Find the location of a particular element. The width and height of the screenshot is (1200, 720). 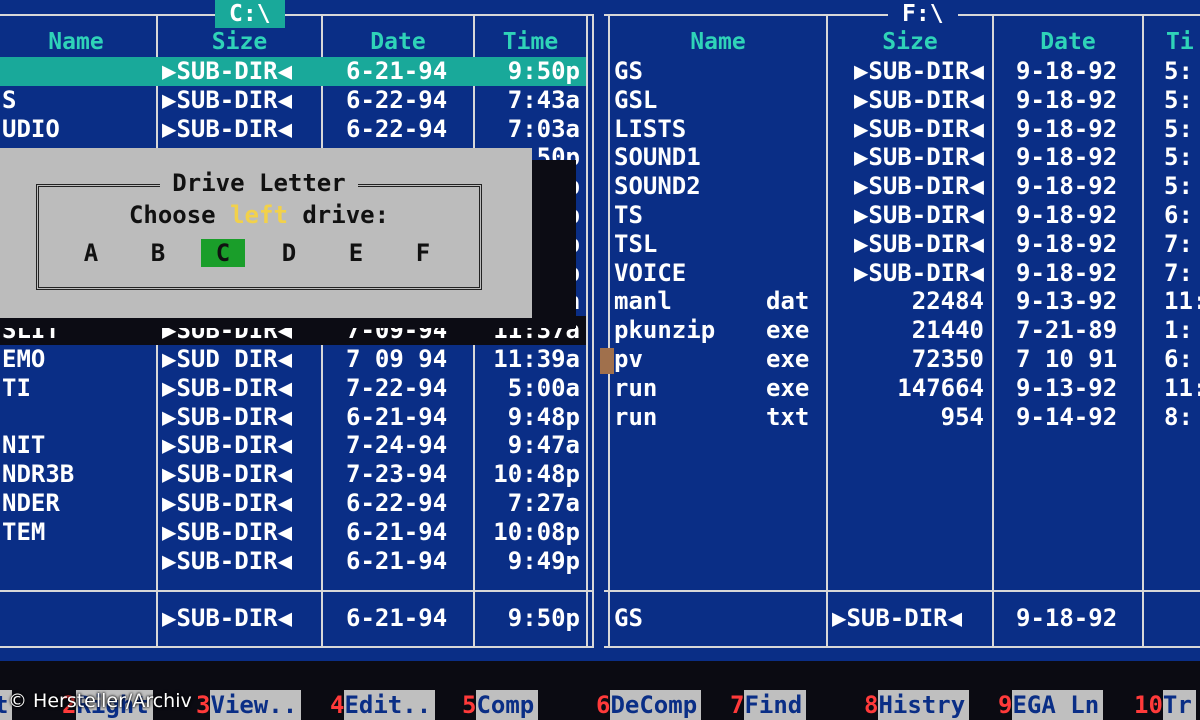

left-drive-label: C:\ is located at coordinates (250, 14).